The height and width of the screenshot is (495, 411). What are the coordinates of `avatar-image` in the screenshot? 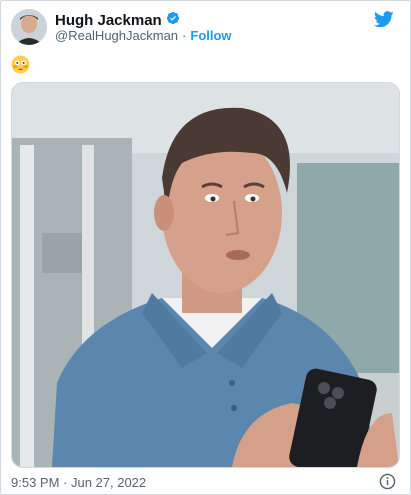 It's located at (29, 27).